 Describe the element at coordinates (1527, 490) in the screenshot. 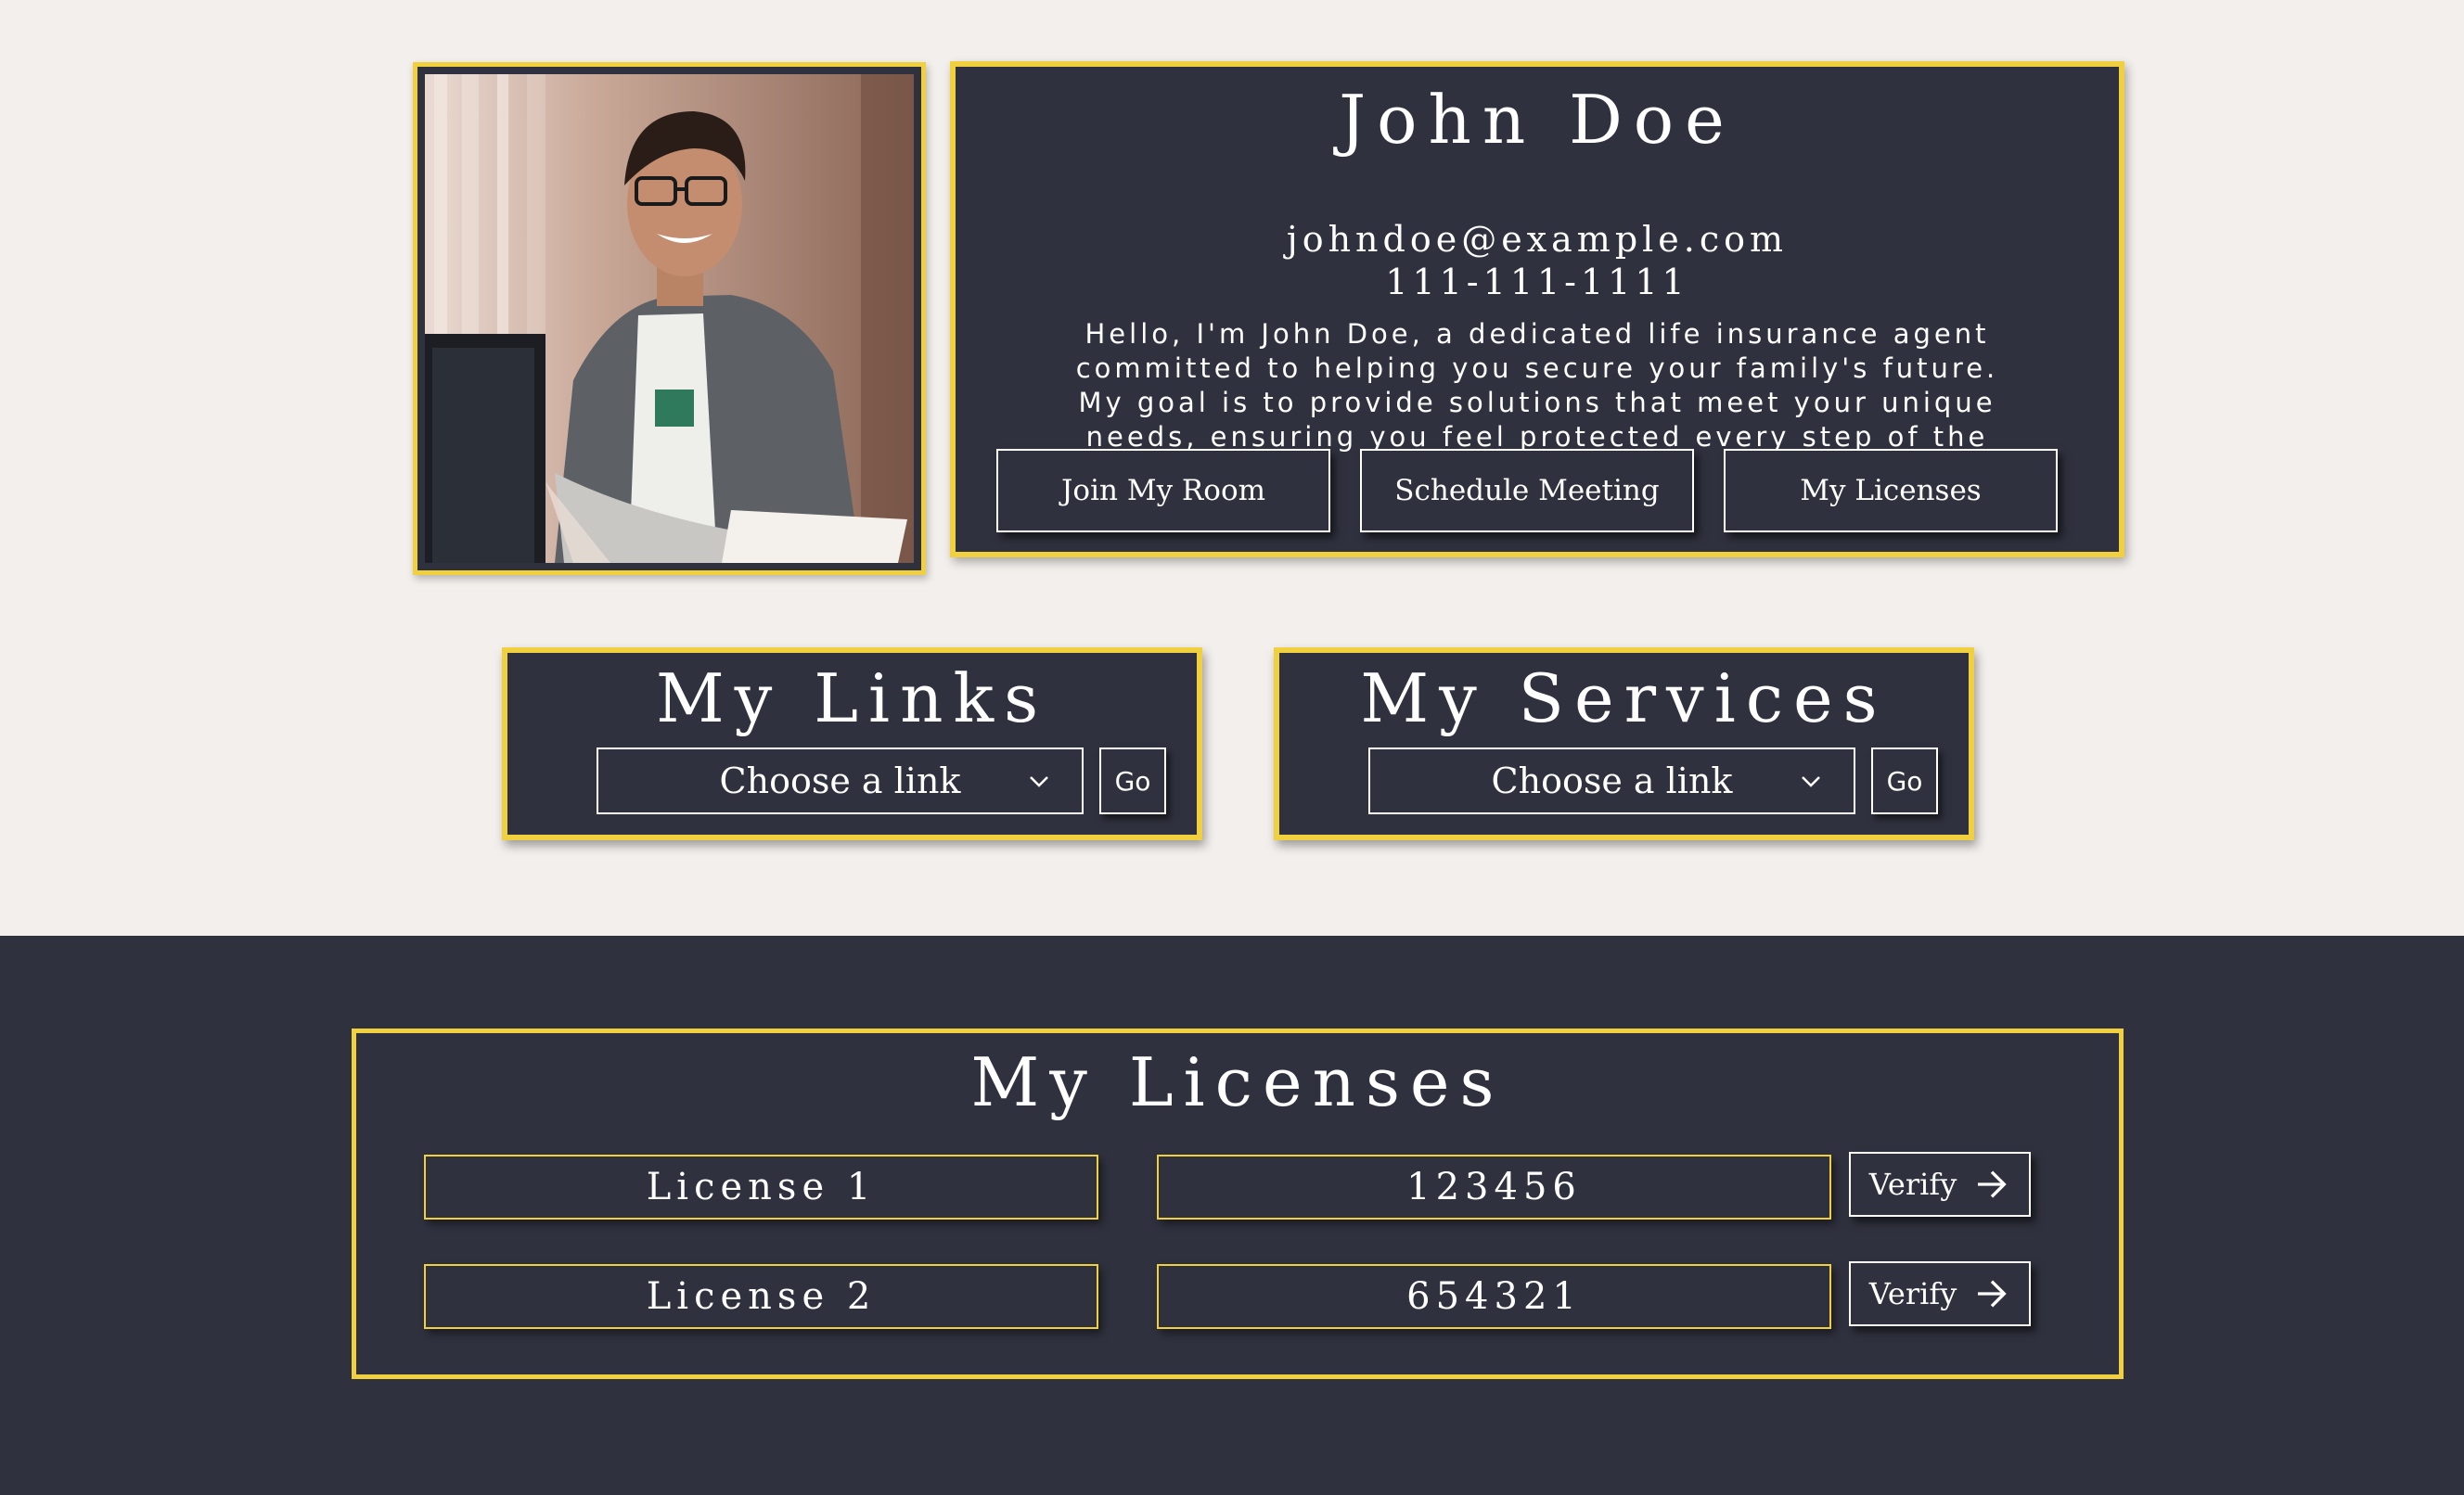

I see `schedule-meeting-button: Schedule Meeting` at that location.